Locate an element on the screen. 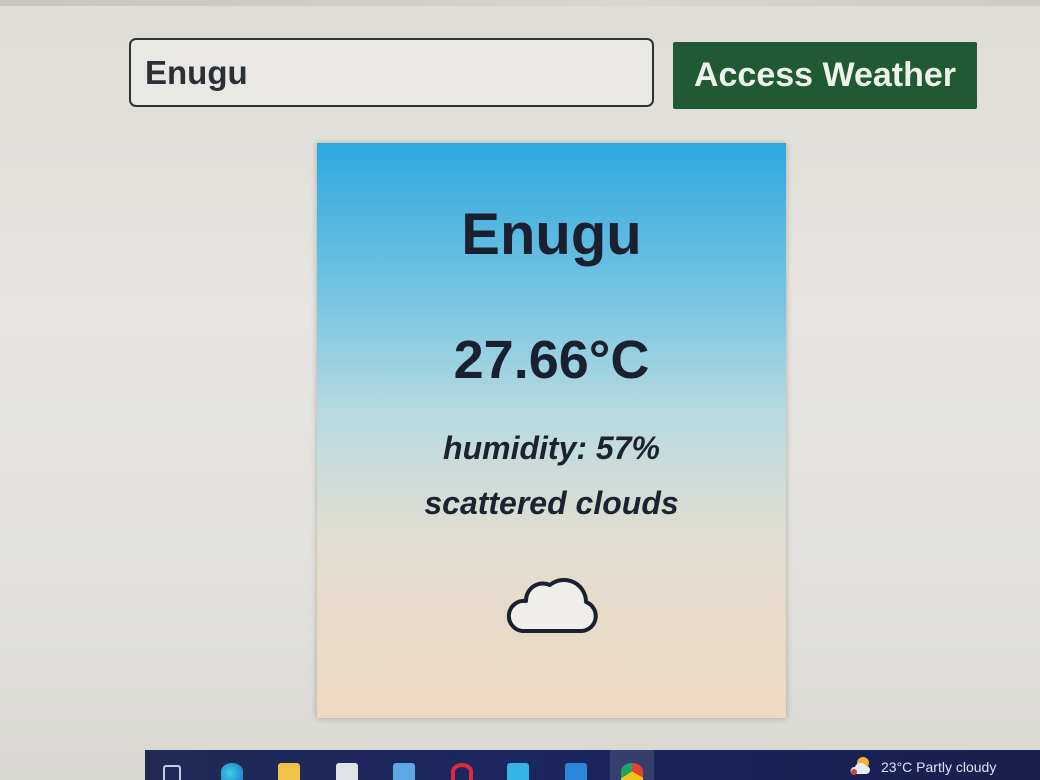 This screenshot has height=780, width=1040. vscode-icon is located at coordinates (576, 771).